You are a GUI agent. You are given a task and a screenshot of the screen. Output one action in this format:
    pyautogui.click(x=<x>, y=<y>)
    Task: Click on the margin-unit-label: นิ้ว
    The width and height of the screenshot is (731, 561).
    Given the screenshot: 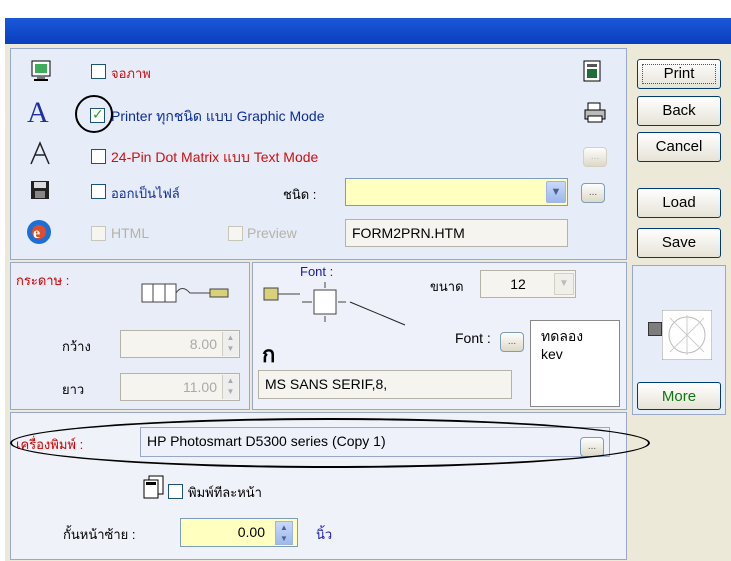 What is the action you would take?
    pyautogui.click(x=324, y=534)
    